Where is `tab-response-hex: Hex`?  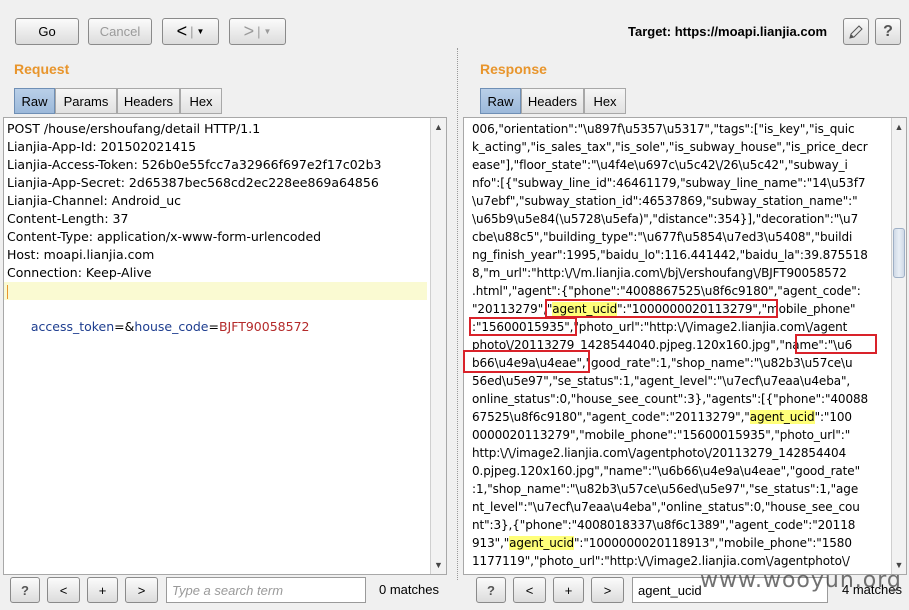
tab-response-hex: Hex is located at coordinates (605, 101).